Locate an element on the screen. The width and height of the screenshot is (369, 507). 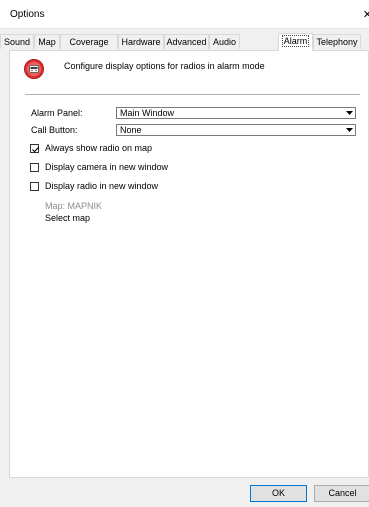
ok-button: OK is located at coordinates (278, 493).